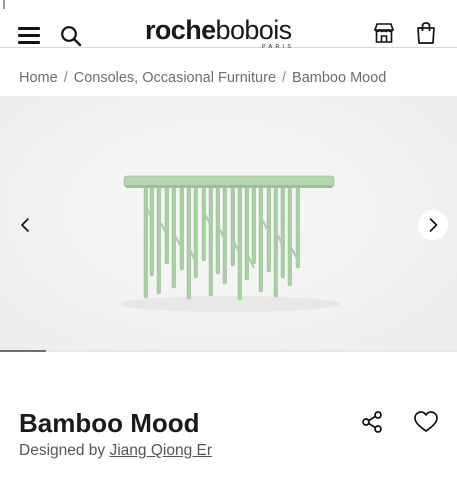 This screenshot has height=480, width=457. I want to click on chevron-left-icon, so click(25, 225).